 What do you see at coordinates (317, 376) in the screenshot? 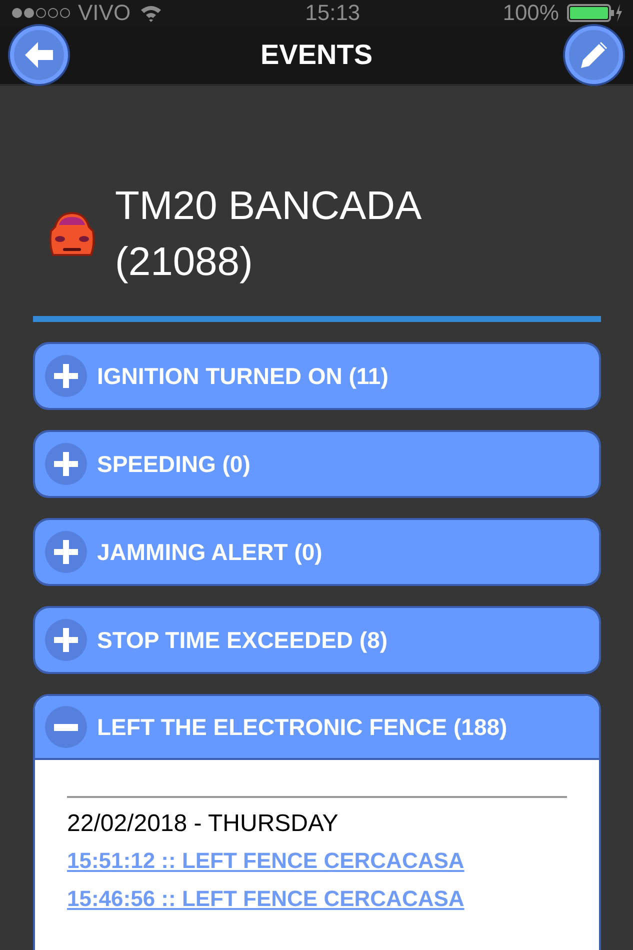
I see `event-group-header: IGNITION TURNED ON (11)` at bounding box center [317, 376].